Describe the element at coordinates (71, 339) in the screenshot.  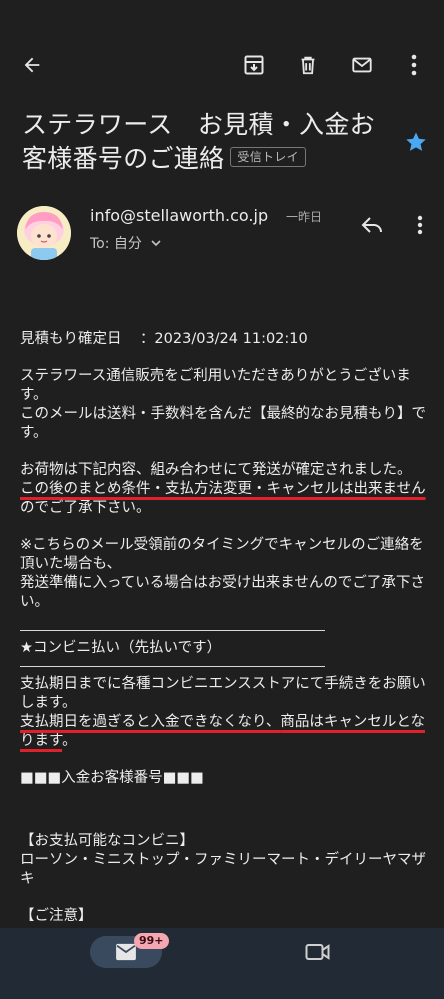
I see `confirm-date-label: 見積もり確定日` at that location.